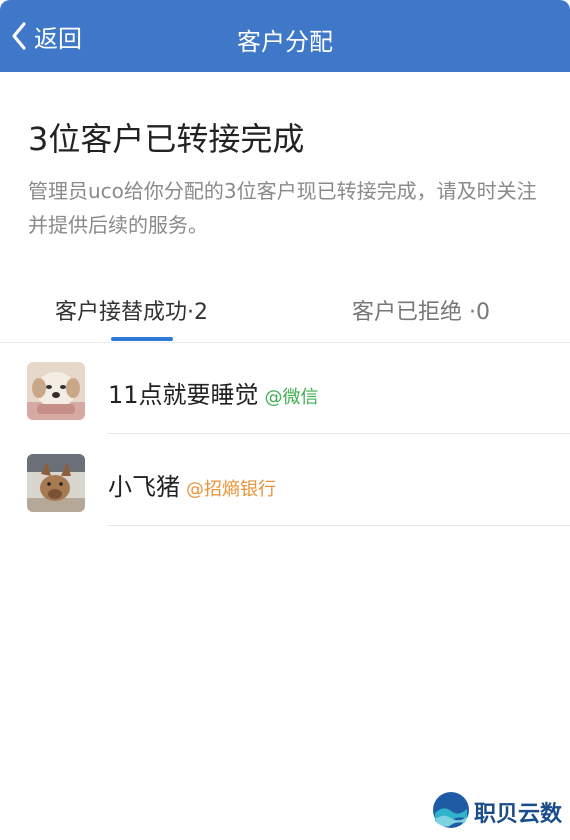 This screenshot has height=840, width=570. Describe the element at coordinates (131, 310) in the screenshot. I see `tab-success: 客户接替成功·2` at that location.